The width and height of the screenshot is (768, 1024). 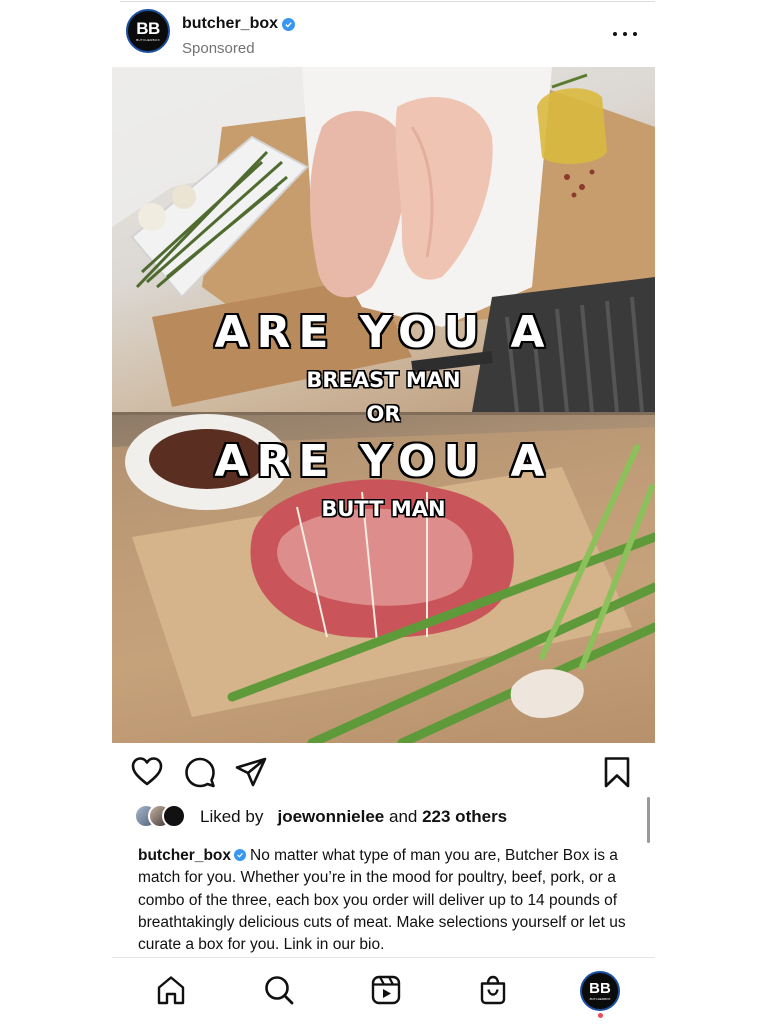 I want to click on likes-count: 223 others, so click(x=464, y=816).